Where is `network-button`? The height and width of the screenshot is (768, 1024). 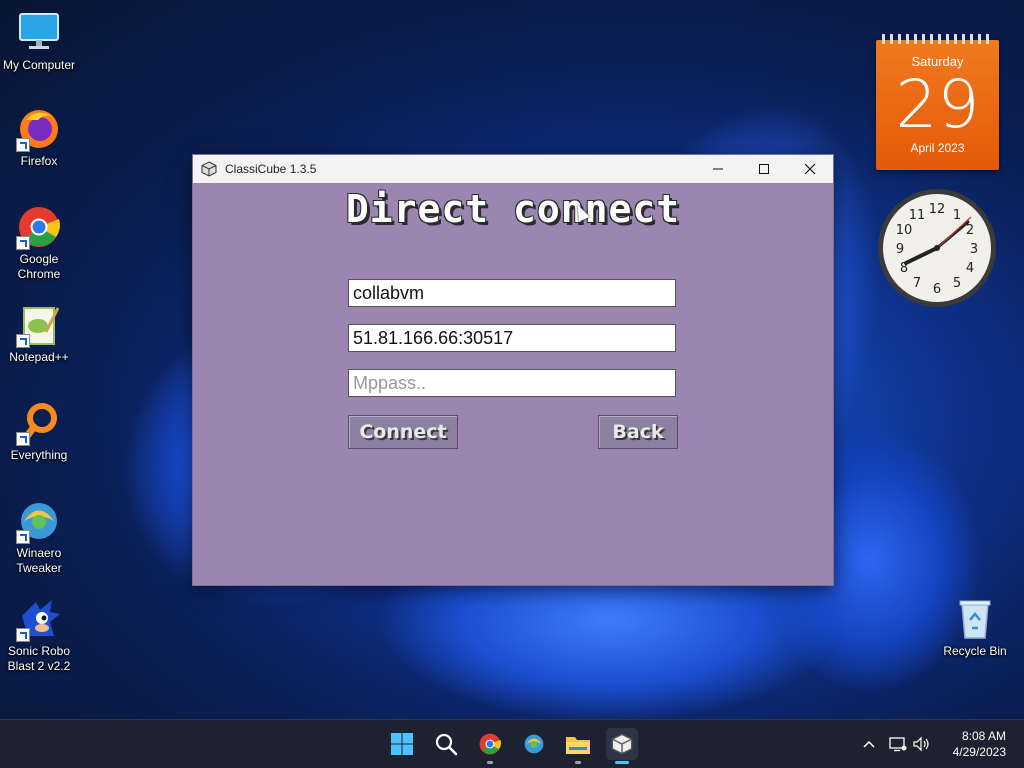 network-button is located at coordinates (898, 744).